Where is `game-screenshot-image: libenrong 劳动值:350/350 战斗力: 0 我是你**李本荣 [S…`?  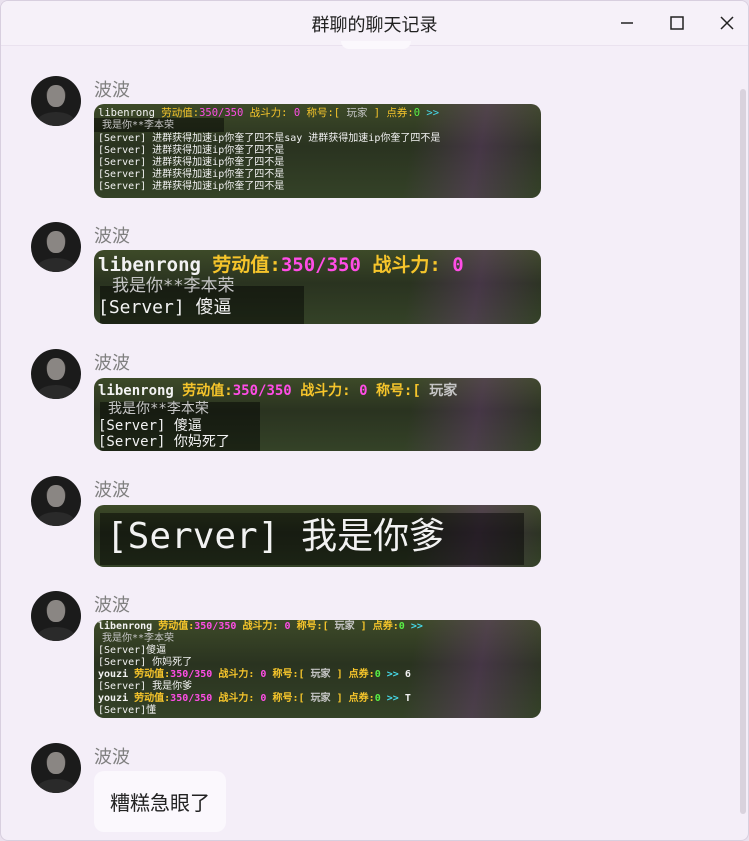 game-screenshot-image: libenrong 劳动值:350/350 战斗力: 0 我是你**李本荣 [S… is located at coordinates (317, 287).